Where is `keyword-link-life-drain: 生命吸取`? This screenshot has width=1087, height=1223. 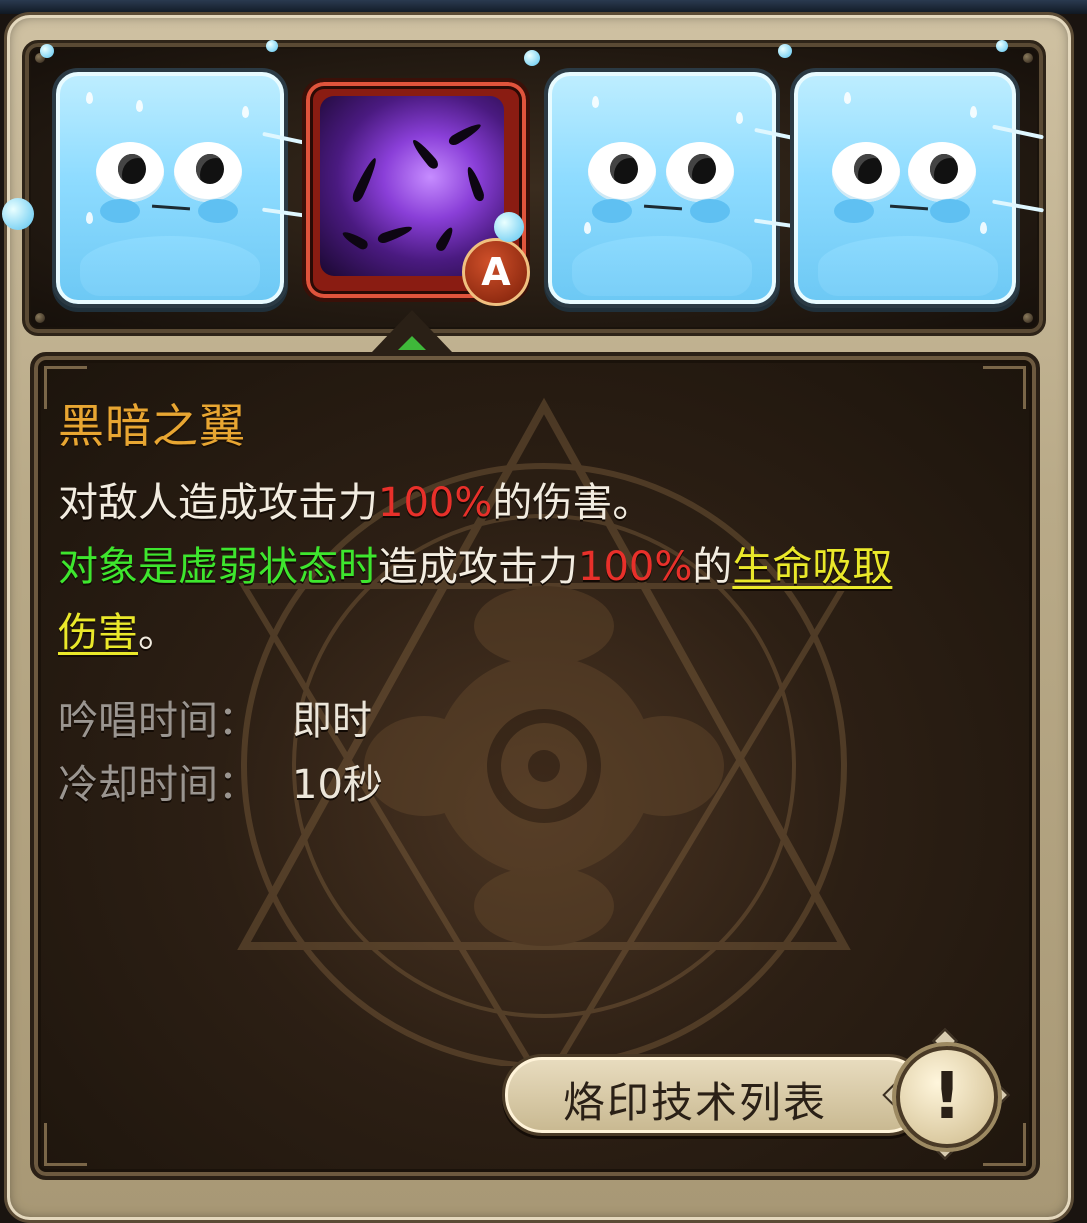 keyword-link-life-drain: 生命吸取 is located at coordinates (812, 567).